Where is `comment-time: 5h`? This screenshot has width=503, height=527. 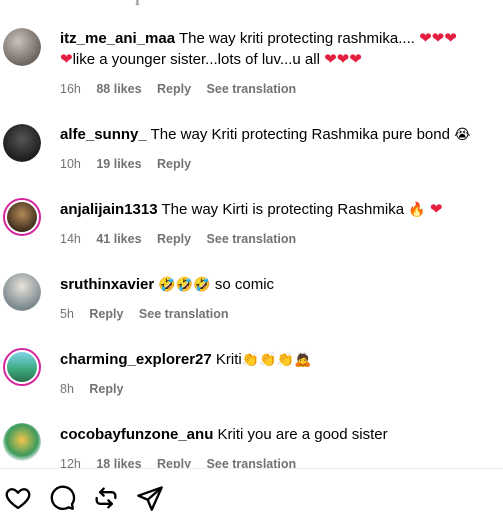
comment-time: 5h is located at coordinates (67, 314).